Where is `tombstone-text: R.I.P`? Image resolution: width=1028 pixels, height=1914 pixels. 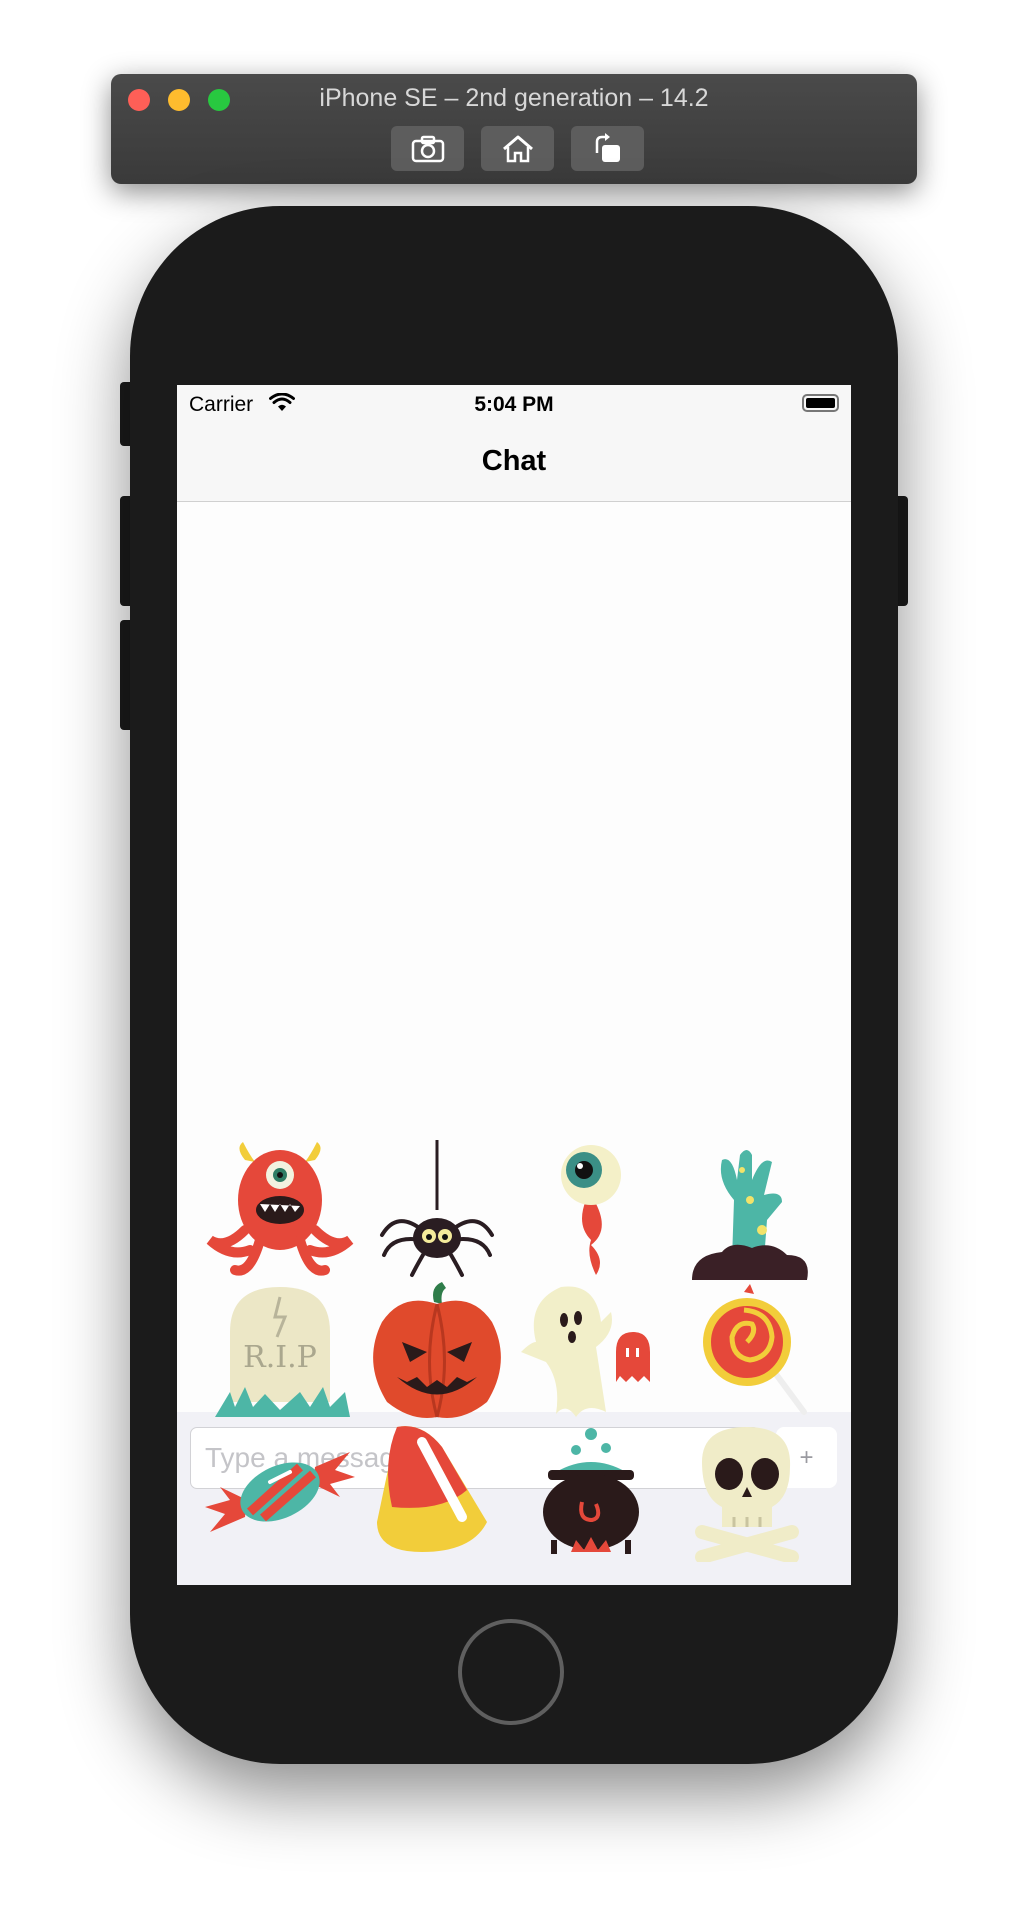 tombstone-text: R.I.P is located at coordinates (280, 1357).